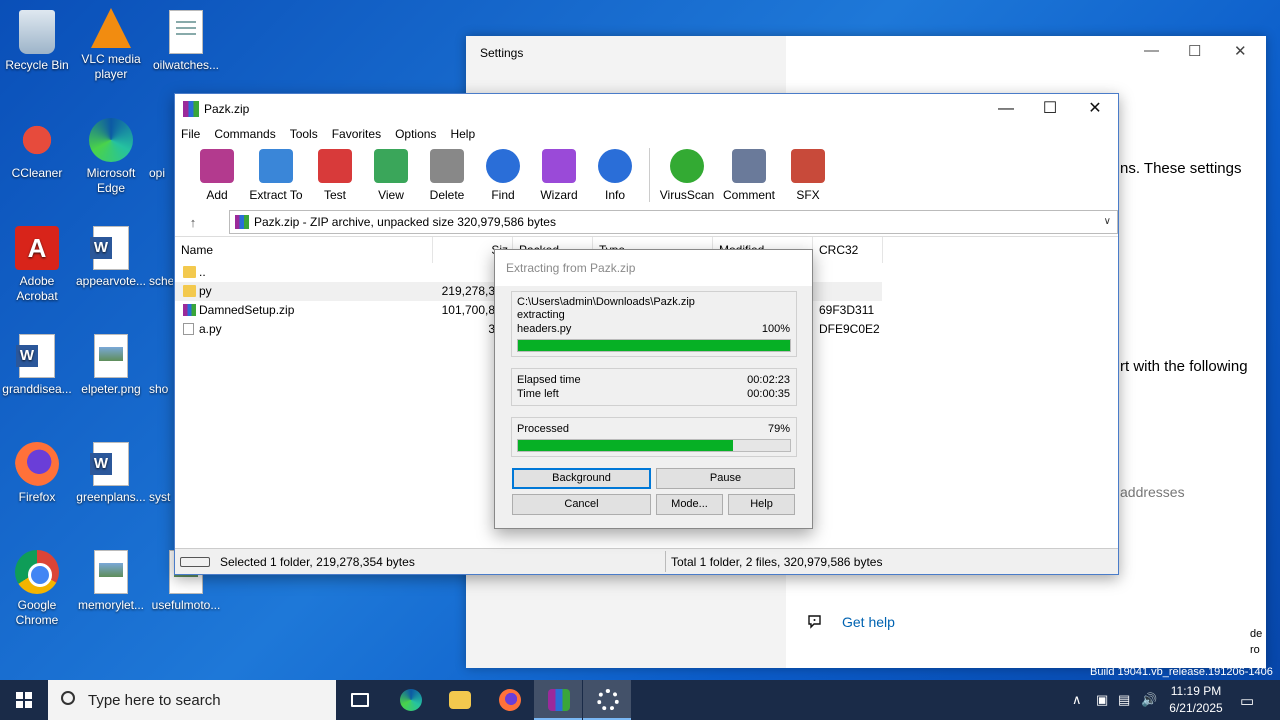 The height and width of the screenshot is (720, 1280). I want to click on info-button: Info, so click(615, 177).